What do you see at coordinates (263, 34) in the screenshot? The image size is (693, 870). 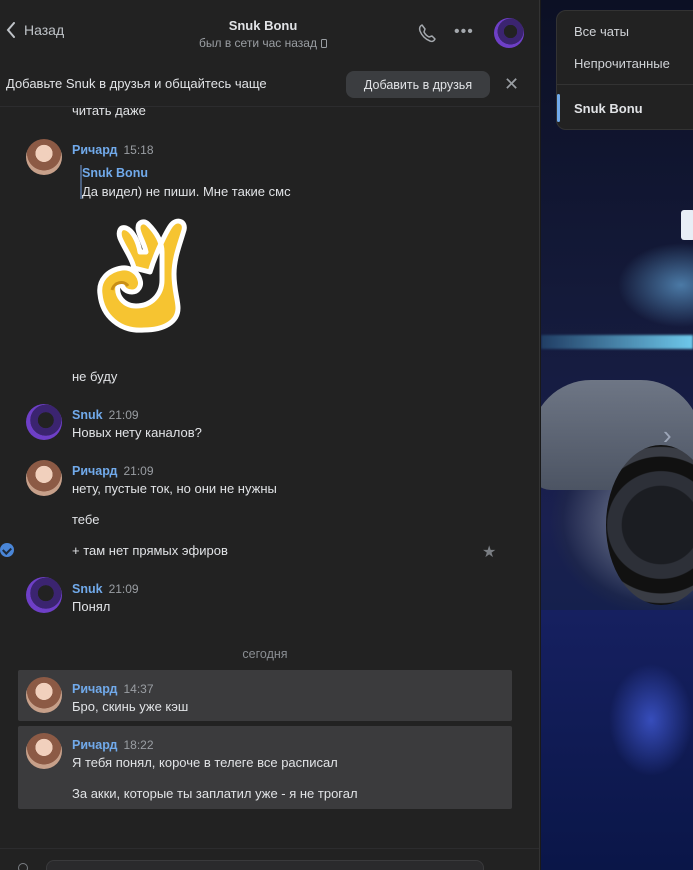 I see `chat-title-block: Snuk Bonu был в сети час назад` at bounding box center [263, 34].